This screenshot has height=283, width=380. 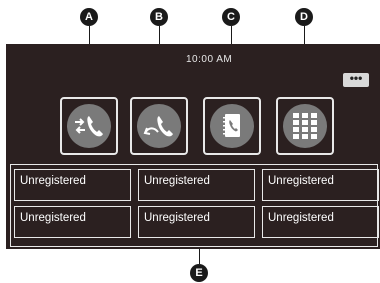 I want to click on call-transfer-button, so click(x=89, y=126).